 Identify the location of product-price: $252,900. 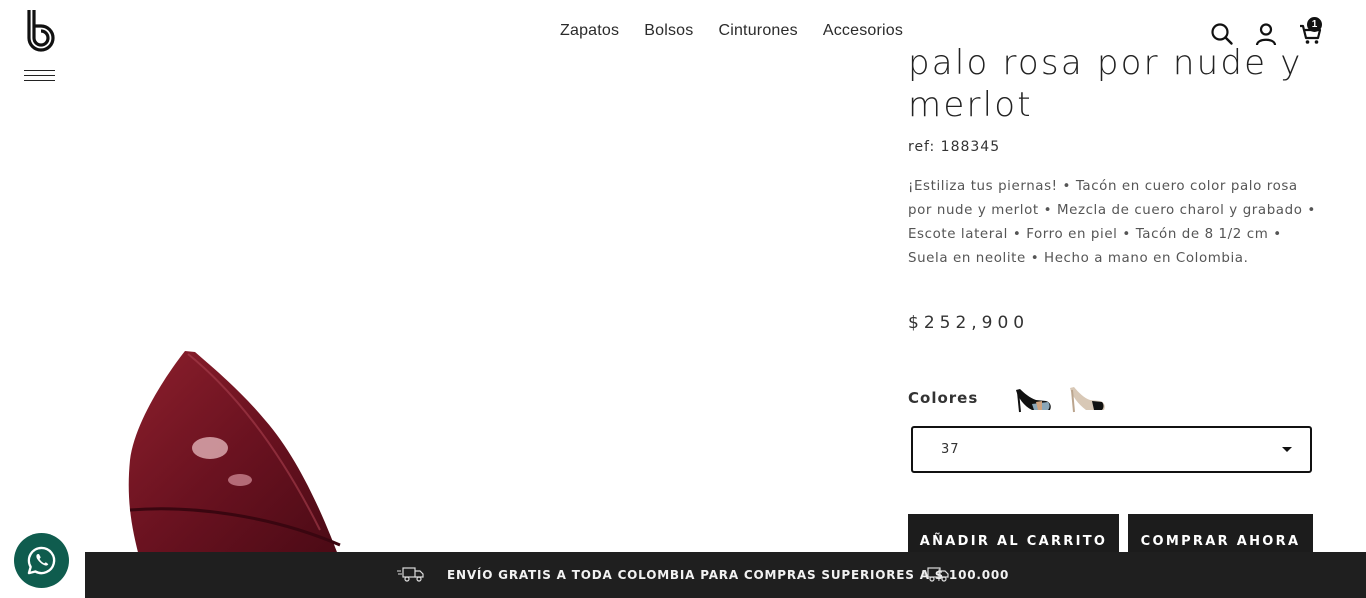
(969, 323).